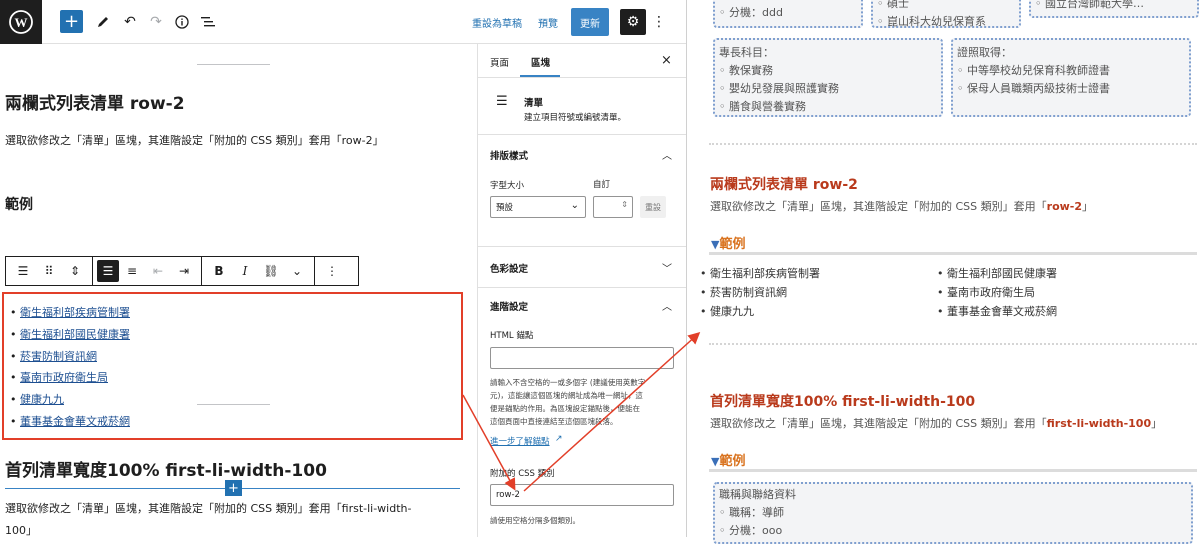 The height and width of the screenshot is (544, 1200). What do you see at coordinates (489, 442) in the screenshot?
I see `arrow-to-css-field` at bounding box center [489, 442].